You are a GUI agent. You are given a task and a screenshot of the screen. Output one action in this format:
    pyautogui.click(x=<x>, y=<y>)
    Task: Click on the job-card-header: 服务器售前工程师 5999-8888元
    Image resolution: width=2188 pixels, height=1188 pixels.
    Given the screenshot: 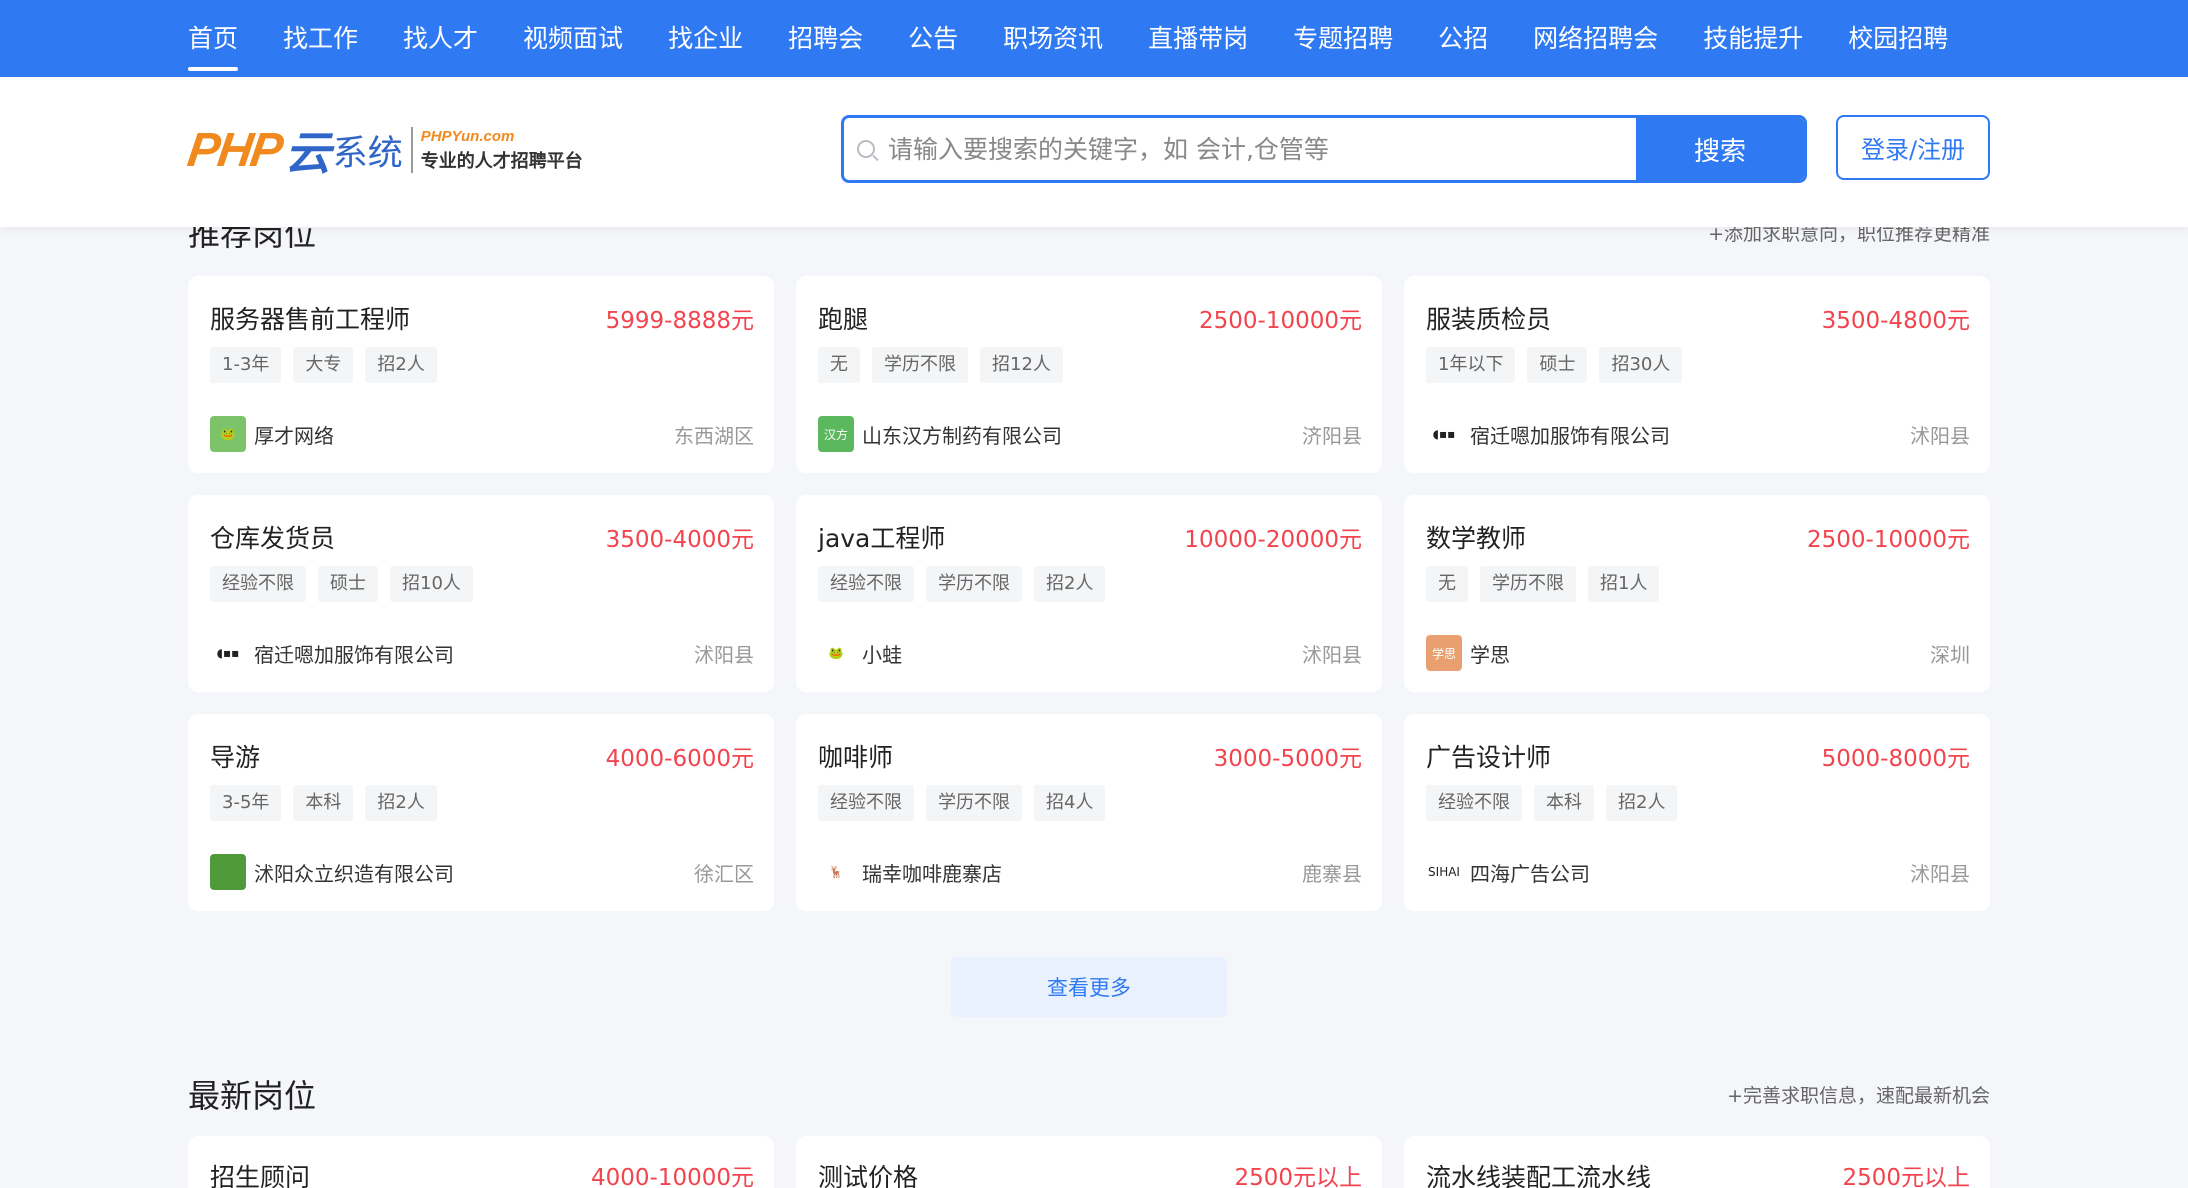 What is the action you would take?
    pyautogui.click(x=482, y=318)
    